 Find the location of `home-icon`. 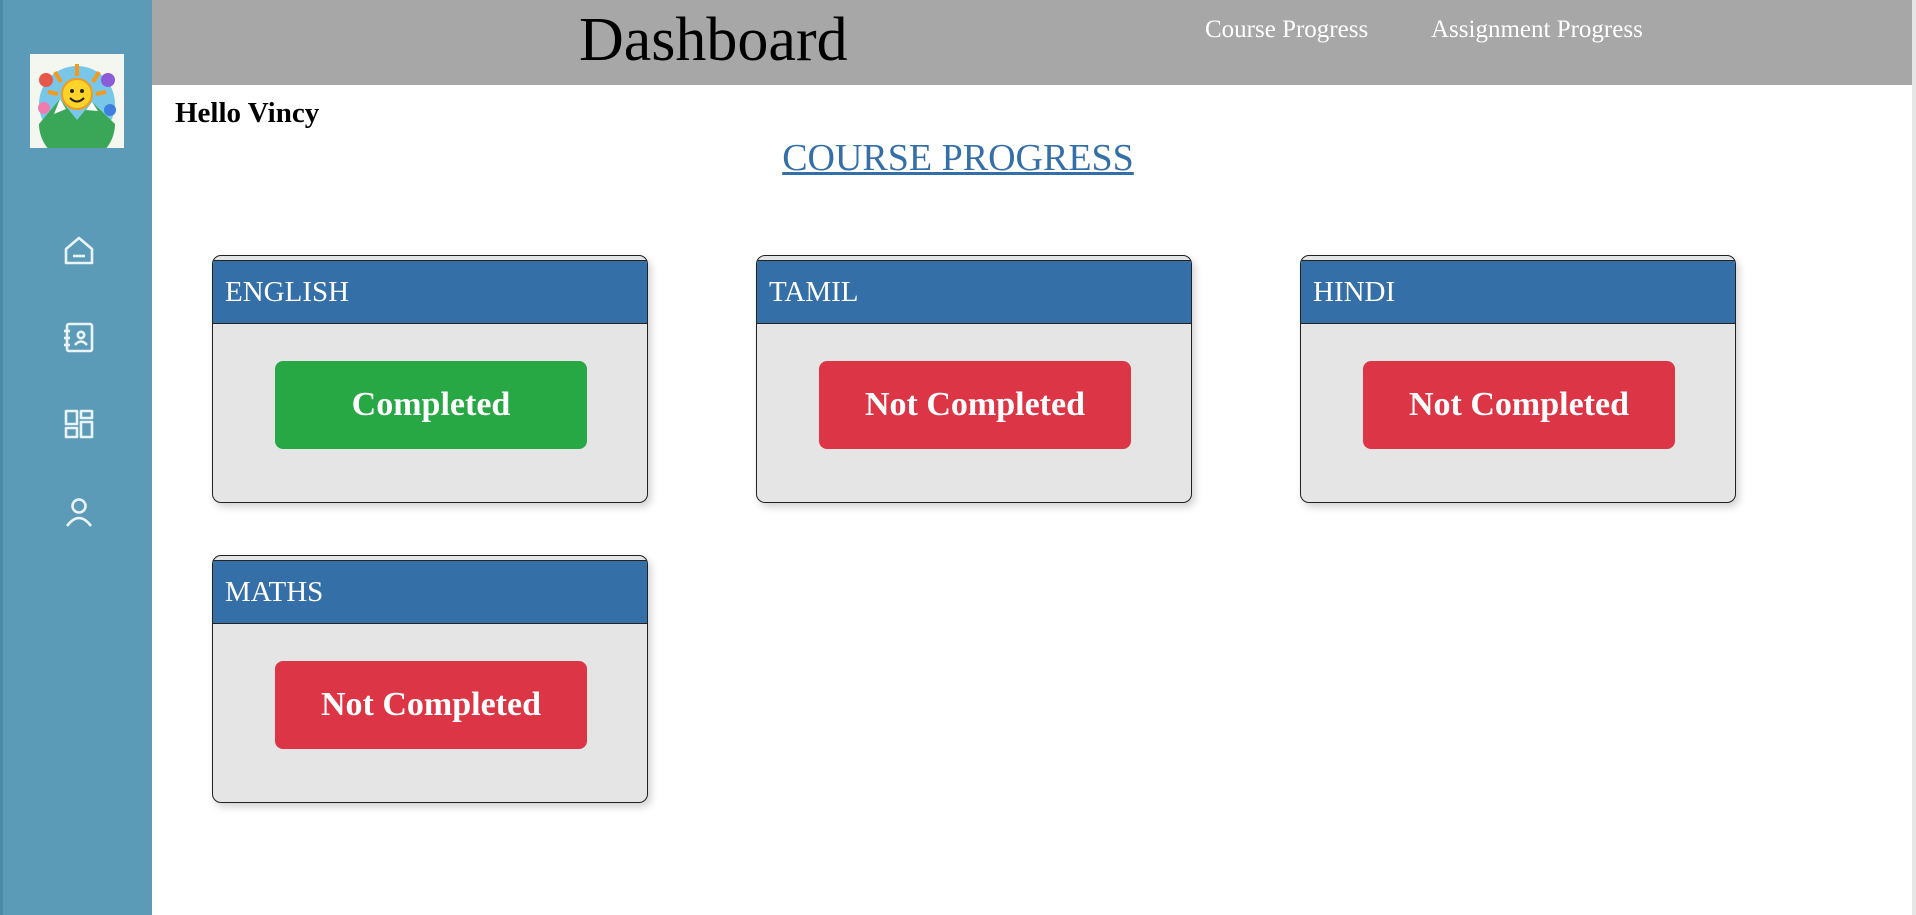

home-icon is located at coordinates (79, 250).